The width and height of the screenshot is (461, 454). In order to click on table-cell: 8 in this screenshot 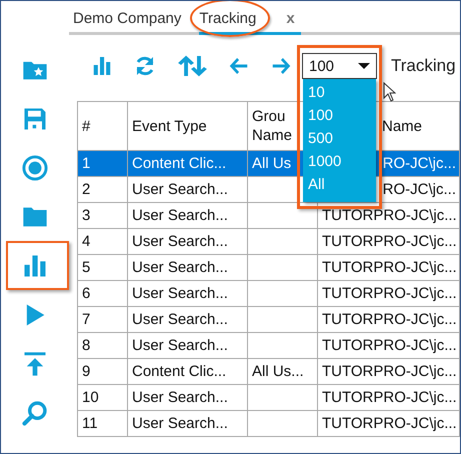, I will do `click(86, 345)`.